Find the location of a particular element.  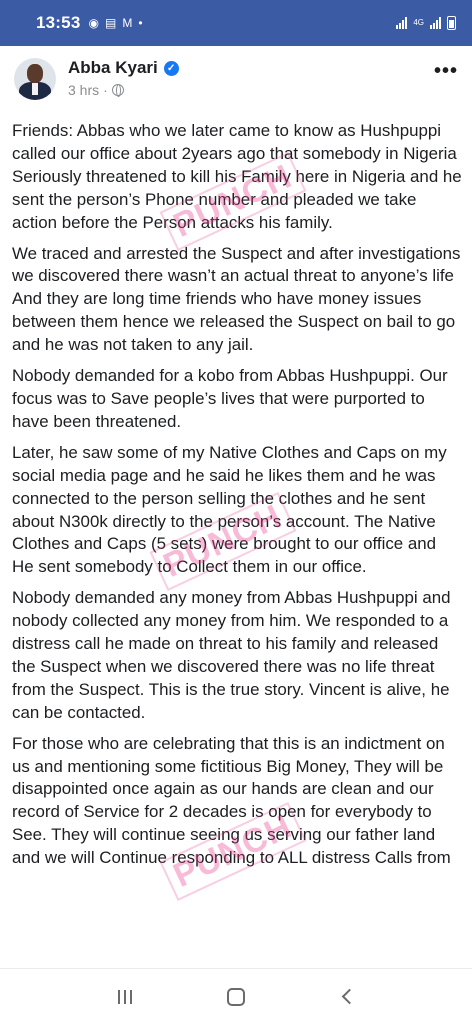

verified-badge-icon: ✓ is located at coordinates (171, 68).